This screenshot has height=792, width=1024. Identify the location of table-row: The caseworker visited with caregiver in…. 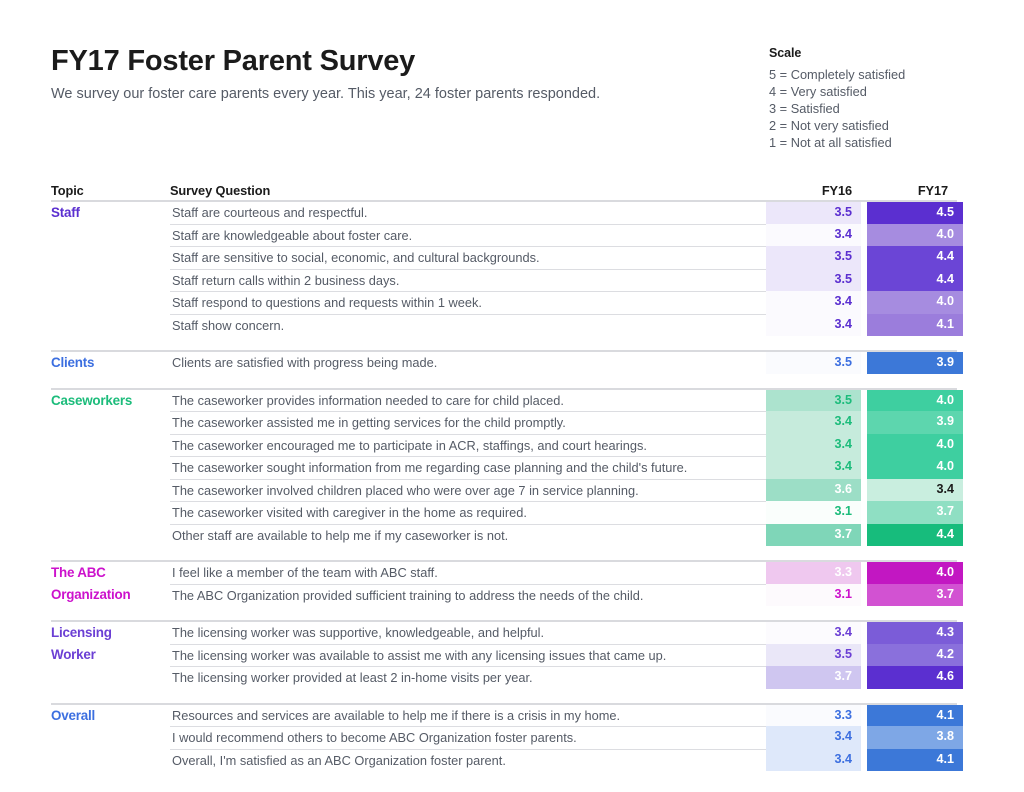
(507, 512).